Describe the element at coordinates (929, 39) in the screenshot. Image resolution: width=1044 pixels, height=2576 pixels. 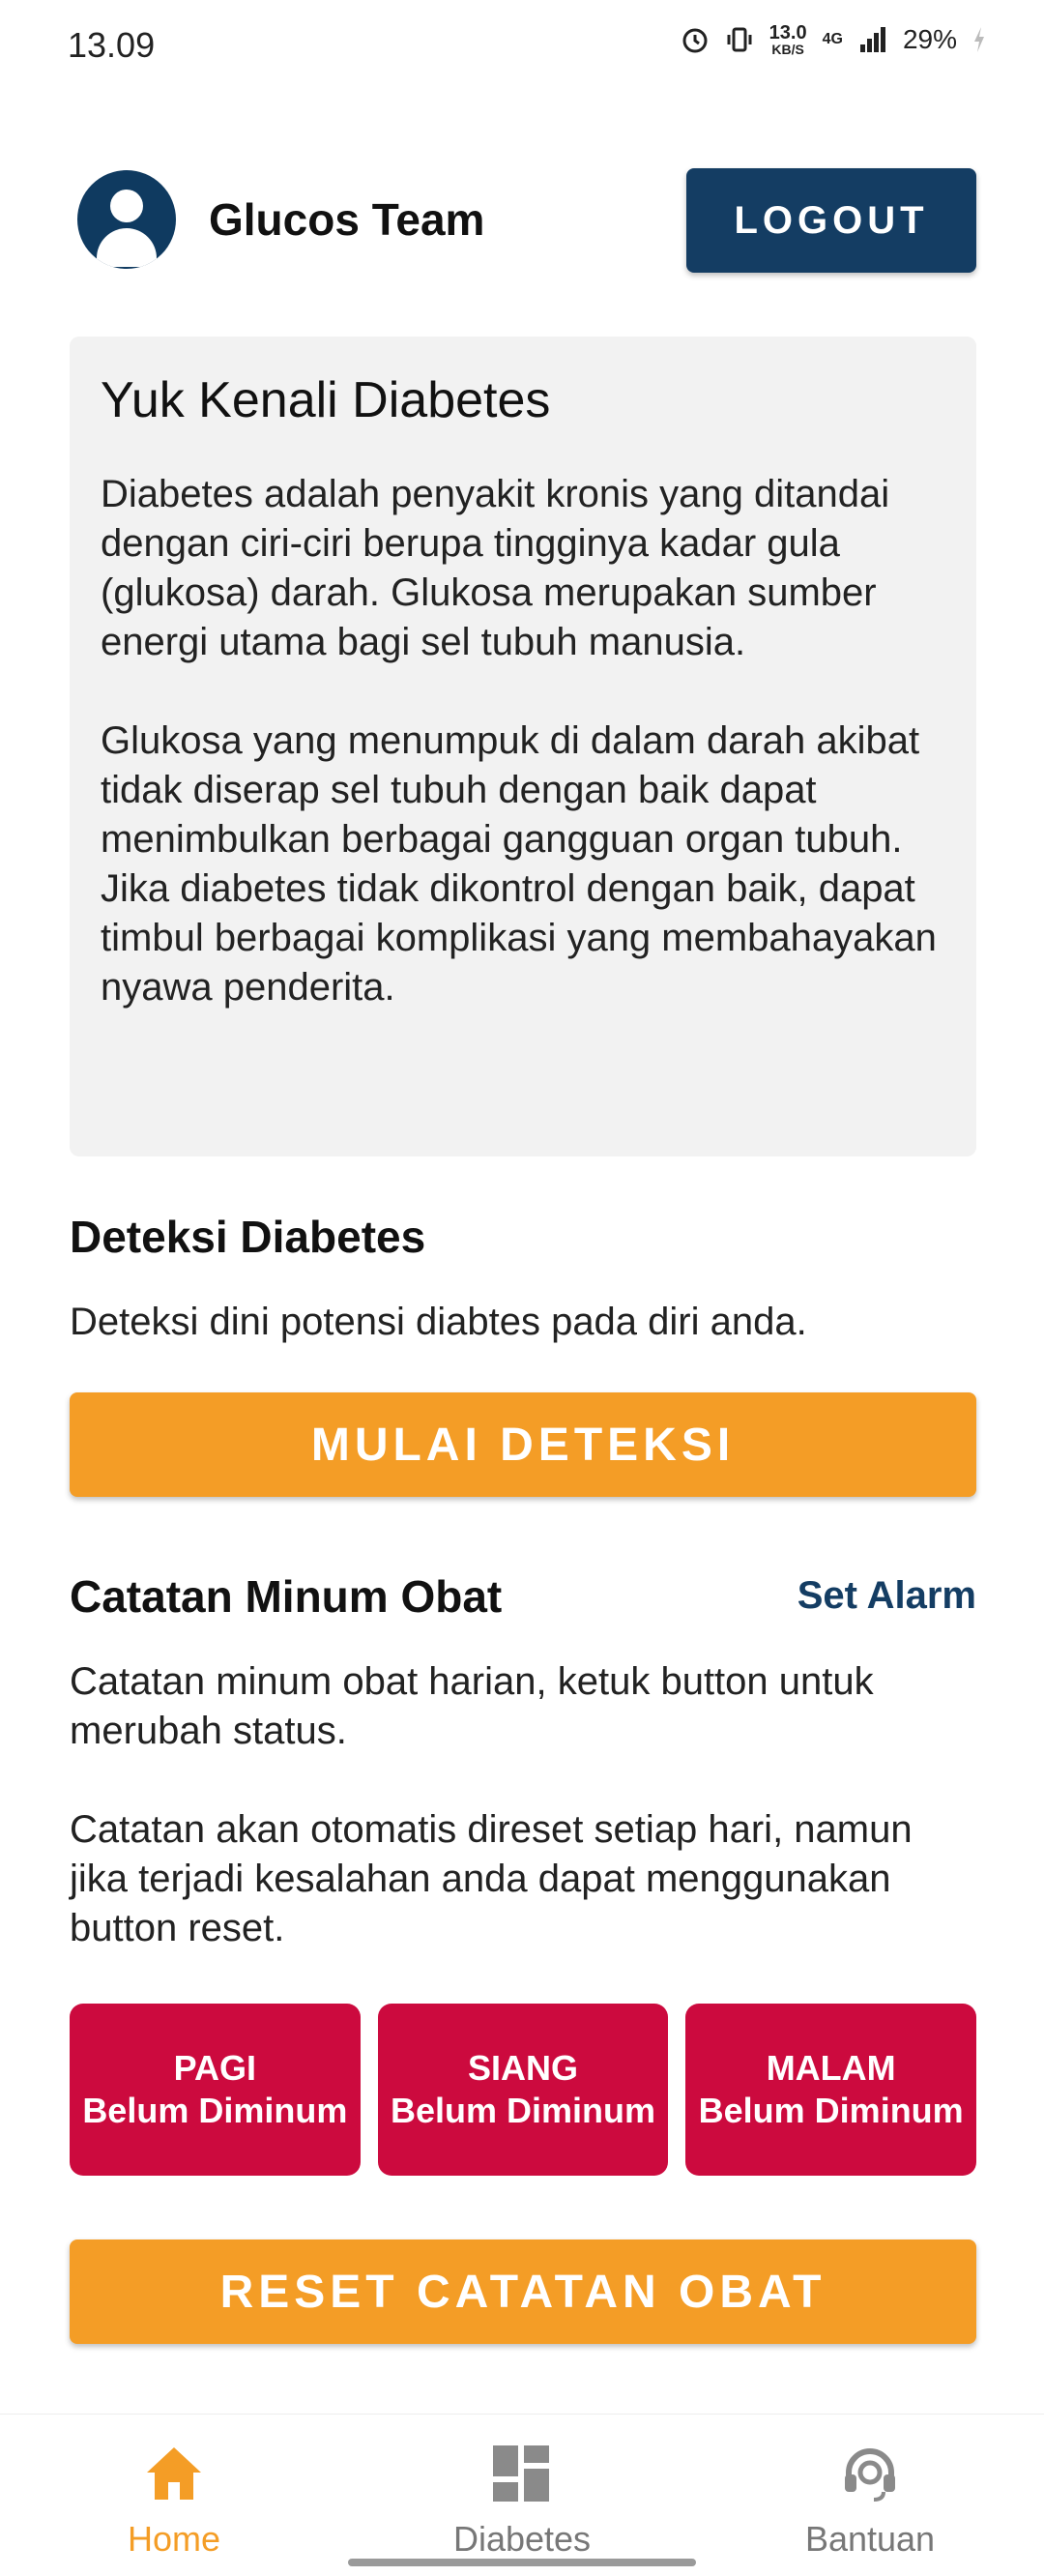
I see `battery-percent: 29%` at that location.